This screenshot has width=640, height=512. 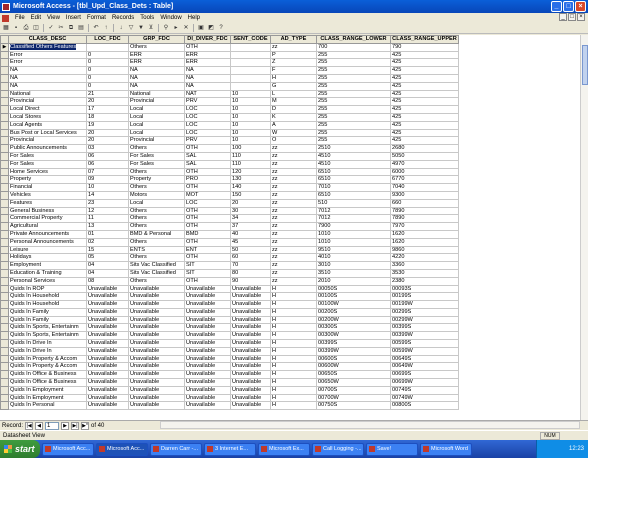 What do you see at coordinates (424, 382) in the screenshot?
I see `cell-class-range-upper: 00699W` at bounding box center [424, 382].